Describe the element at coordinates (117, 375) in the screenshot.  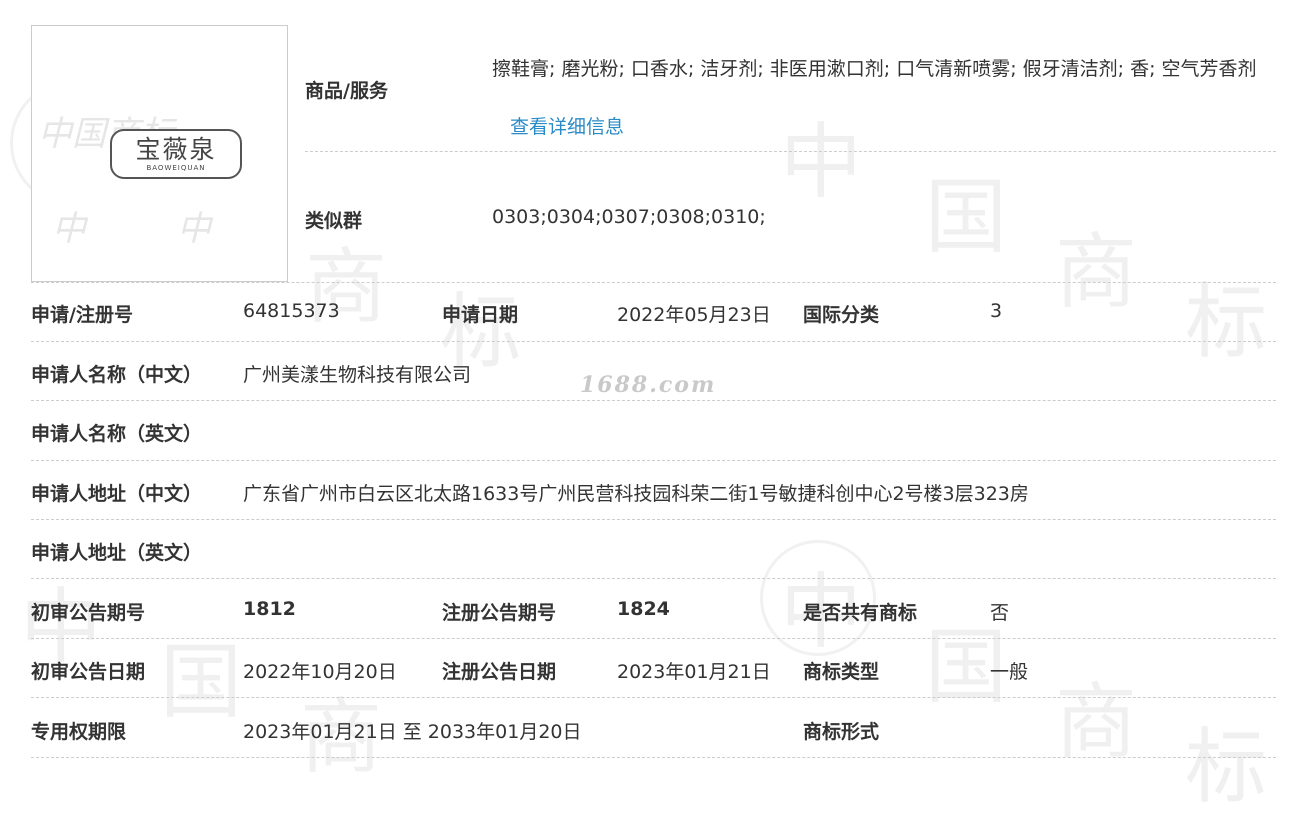
I see `applicant-name-cn-label: 申请人名称（中文）` at that location.